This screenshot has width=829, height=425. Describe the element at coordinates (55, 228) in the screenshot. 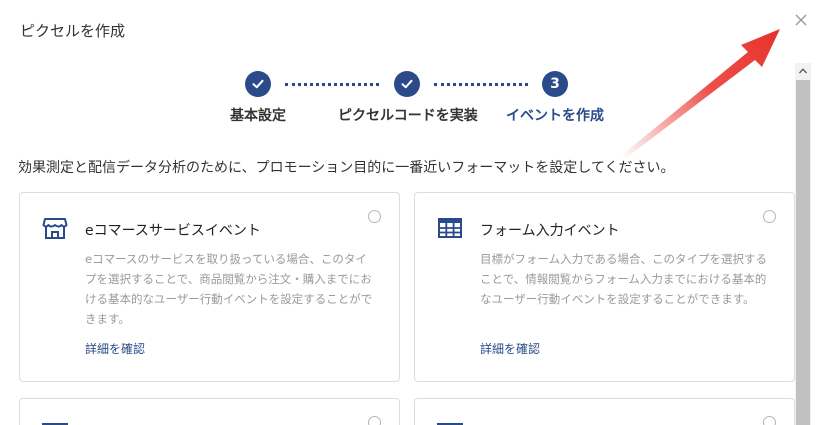

I see `storefront-icon` at that location.